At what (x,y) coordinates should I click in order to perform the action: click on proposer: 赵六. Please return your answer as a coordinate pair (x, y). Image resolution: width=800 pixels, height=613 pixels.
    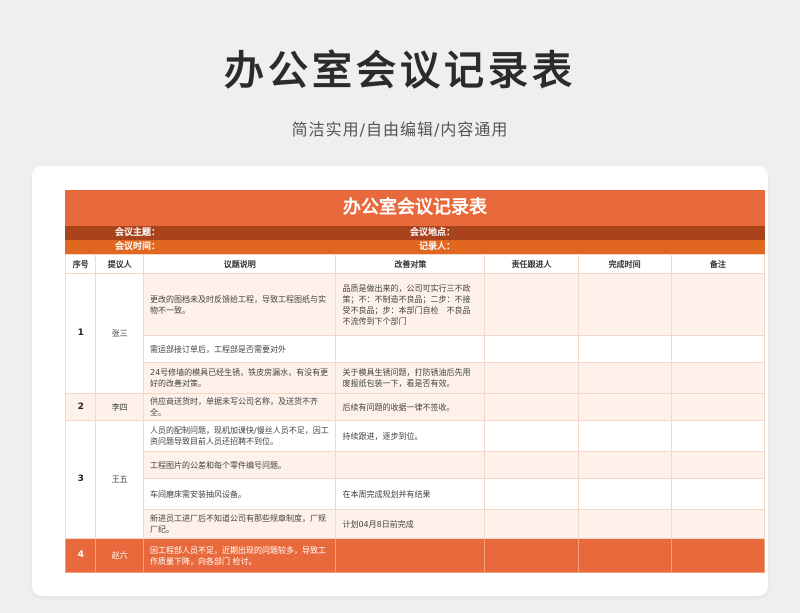
    Looking at the image, I should click on (119, 555).